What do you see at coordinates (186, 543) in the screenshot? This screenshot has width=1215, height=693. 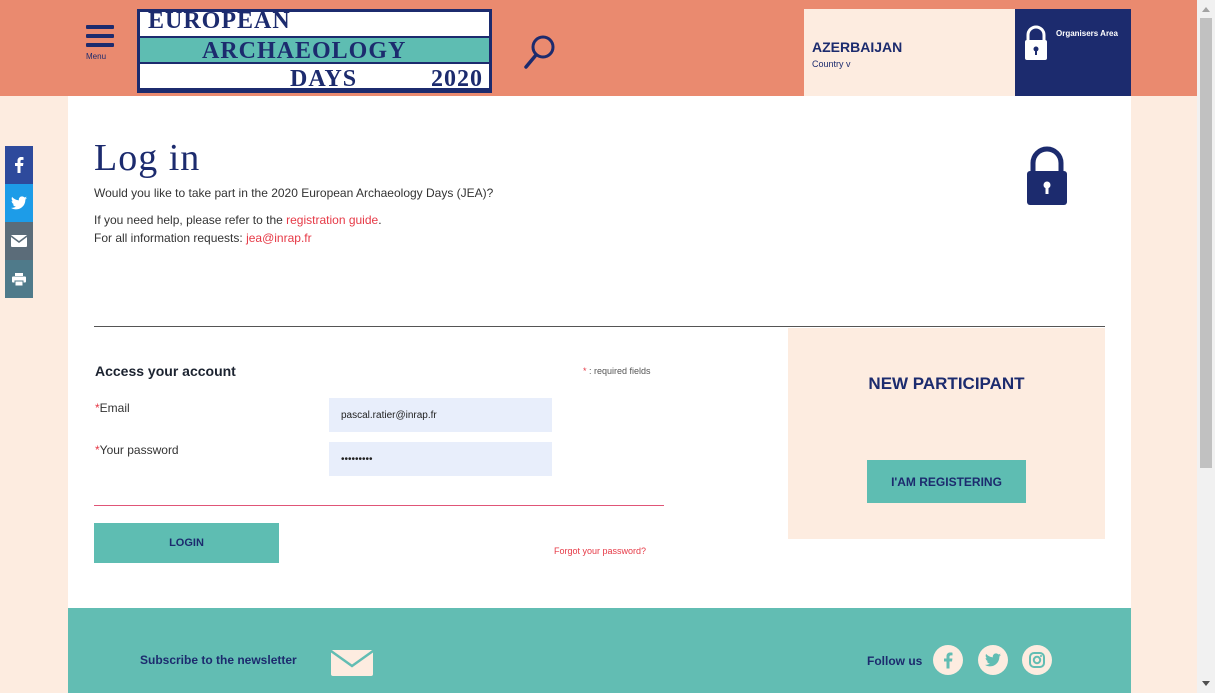 I see `login-button: LOGIN` at bounding box center [186, 543].